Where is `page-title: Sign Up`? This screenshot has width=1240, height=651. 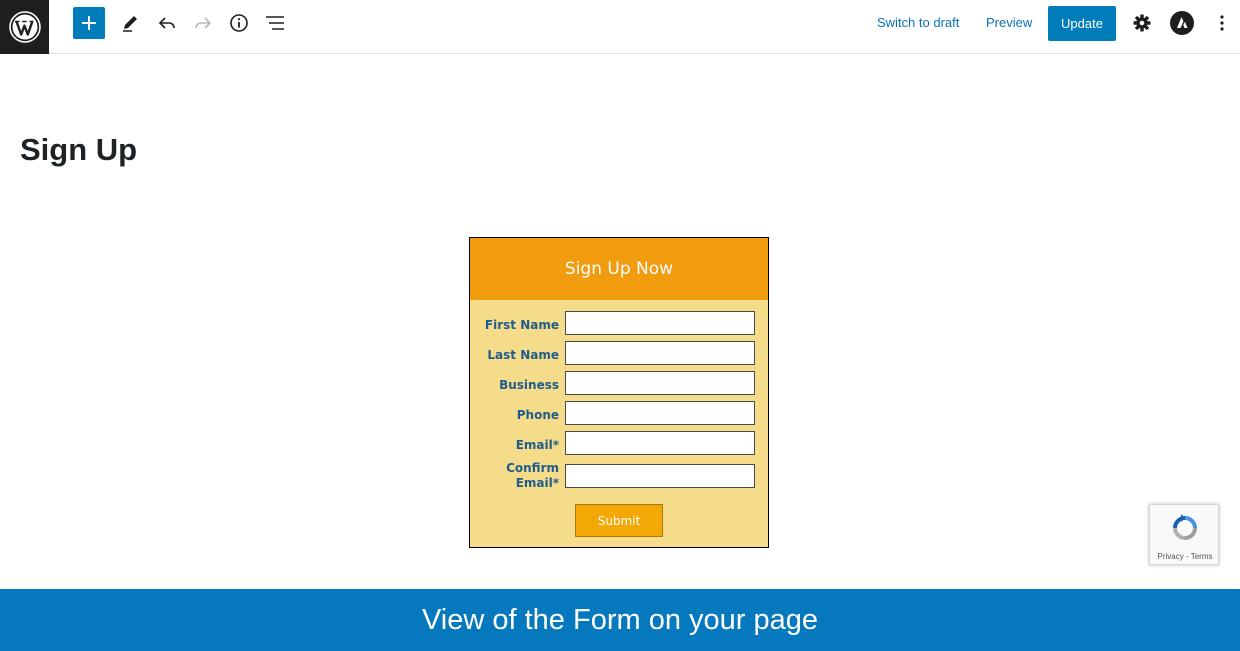
page-title: Sign Up is located at coordinates (78, 150).